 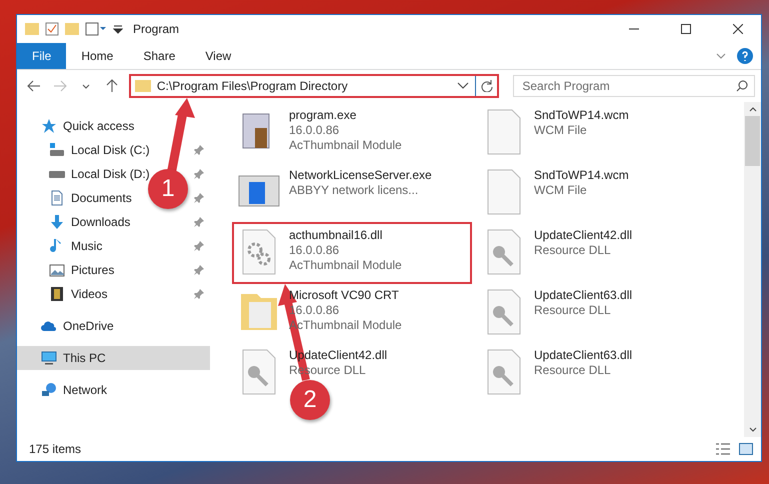 What do you see at coordinates (49, 126) in the screenshot?
I see `star-icon` at bounding box center [49, 126].